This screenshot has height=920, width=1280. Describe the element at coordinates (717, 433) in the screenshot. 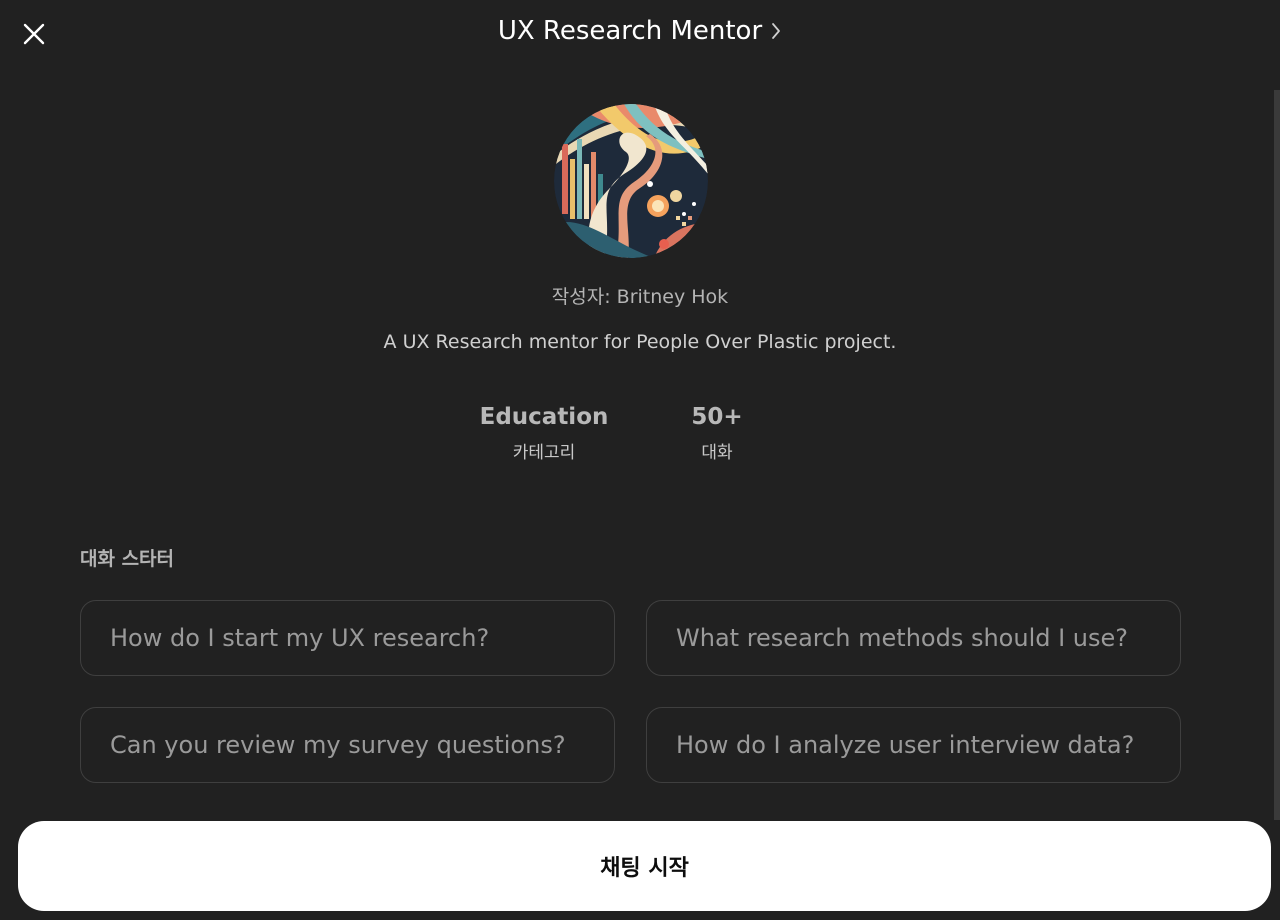

I see `stat-conversations: 50+ 대화` at that location.